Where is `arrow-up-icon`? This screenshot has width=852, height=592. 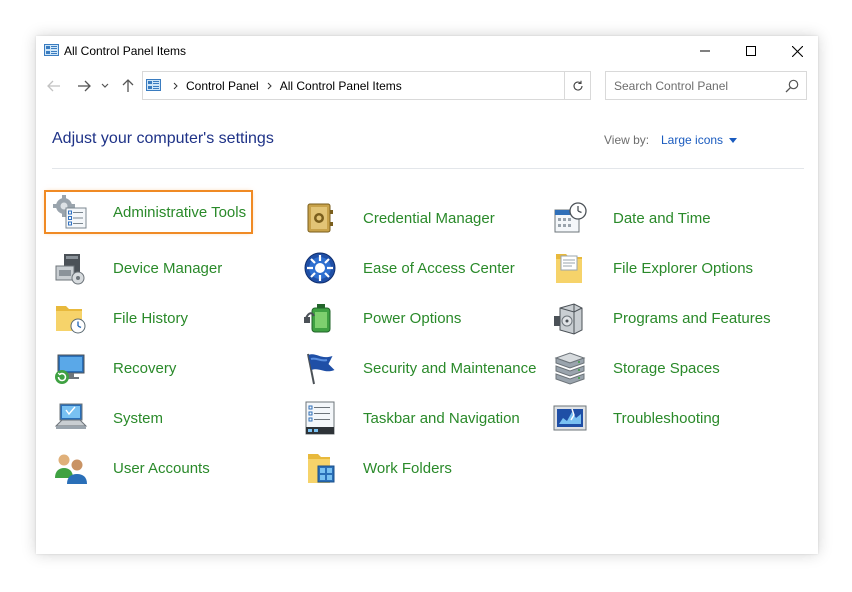
arrow-up-icon is located at coordinates (128, 86).